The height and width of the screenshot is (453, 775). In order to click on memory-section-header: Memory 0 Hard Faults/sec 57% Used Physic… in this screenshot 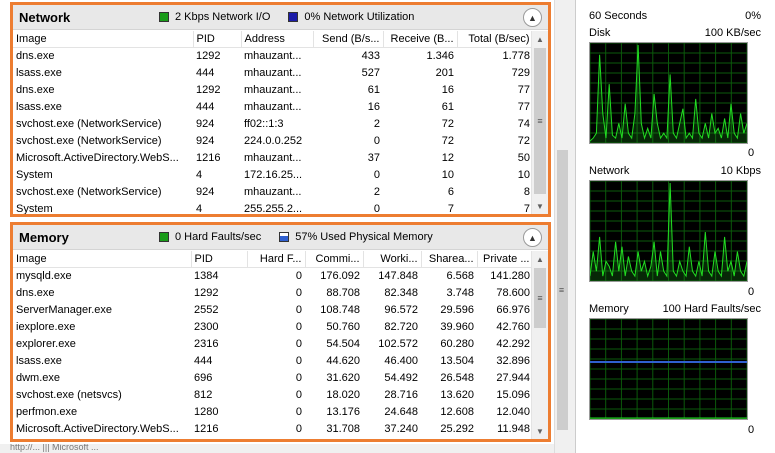, I will do `click(280, 237)`.